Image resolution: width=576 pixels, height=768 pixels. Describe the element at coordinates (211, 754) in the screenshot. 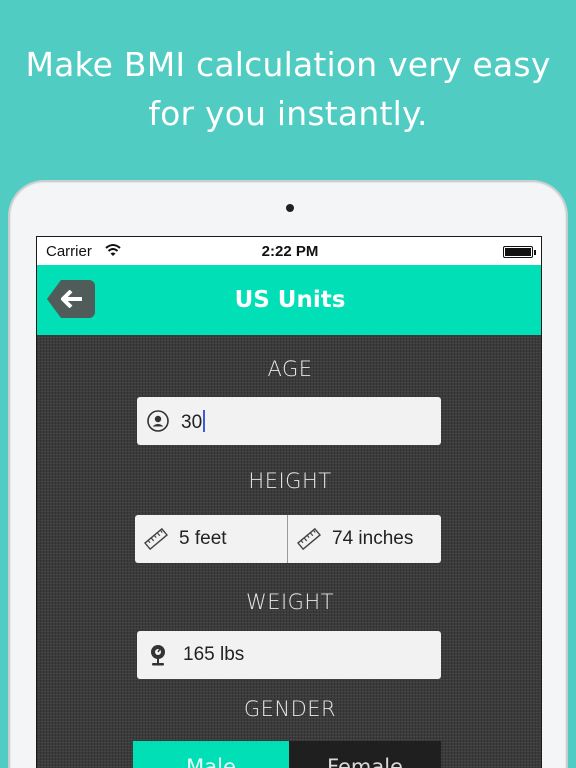

I see `gender-male-option: Male` at that location.